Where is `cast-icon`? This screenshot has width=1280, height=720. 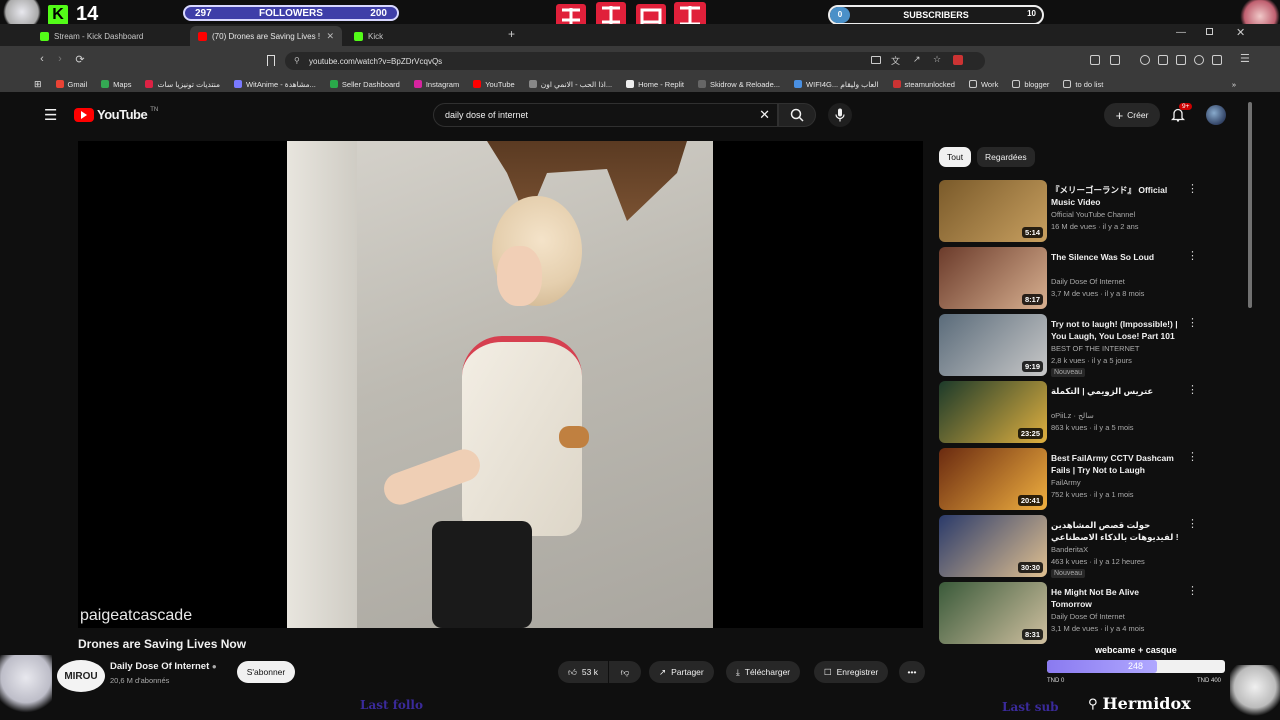
cast-icon is located at coordinates (876, 60).